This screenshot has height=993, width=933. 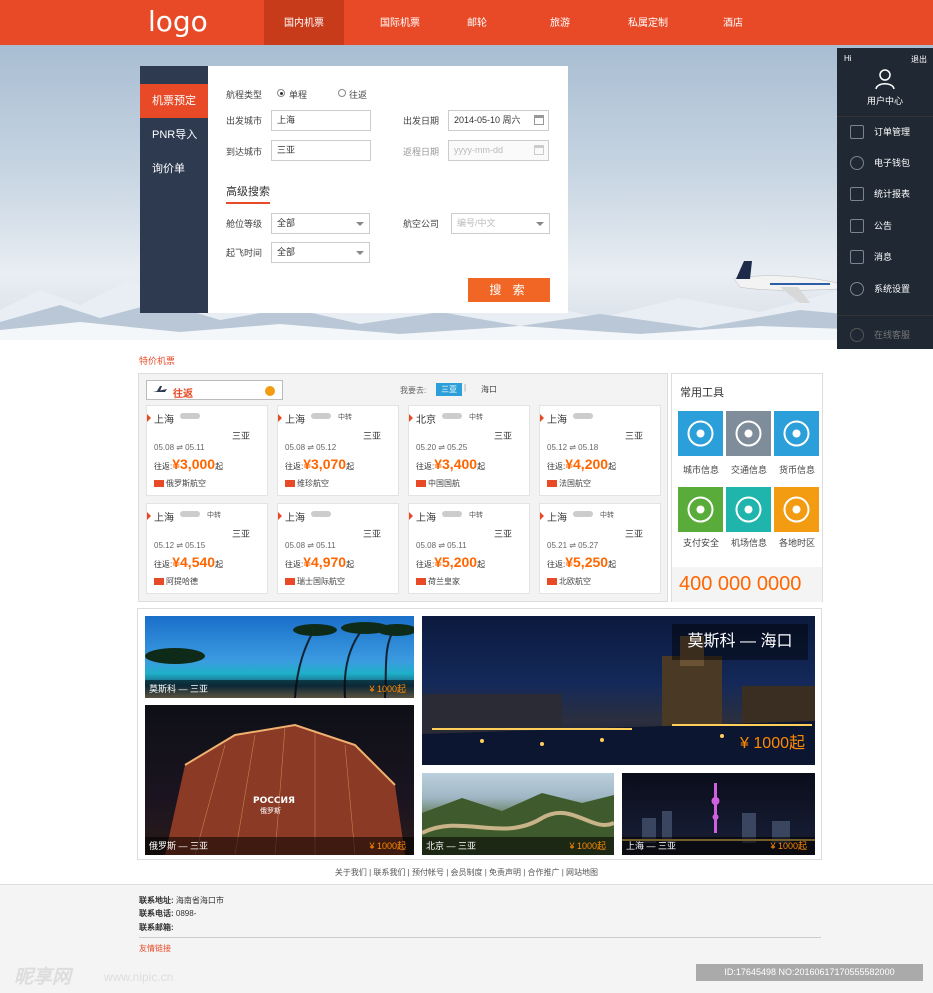 What do you see at coordinates (560, 22) in the screenshot?
I see `nav-tourism: 旅游` at bounding box center [560, 22].